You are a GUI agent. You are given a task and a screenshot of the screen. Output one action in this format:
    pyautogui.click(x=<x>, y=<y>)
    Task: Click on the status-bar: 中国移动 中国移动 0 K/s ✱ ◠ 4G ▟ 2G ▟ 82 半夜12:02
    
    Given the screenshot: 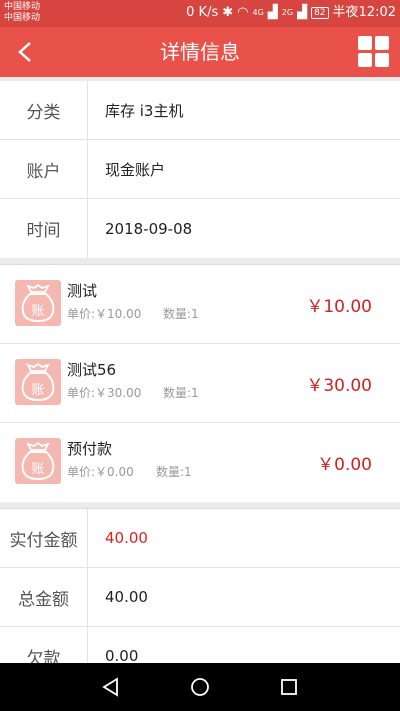 What is the action you would take?
    pyautogui.click(x=200, y=13)
    